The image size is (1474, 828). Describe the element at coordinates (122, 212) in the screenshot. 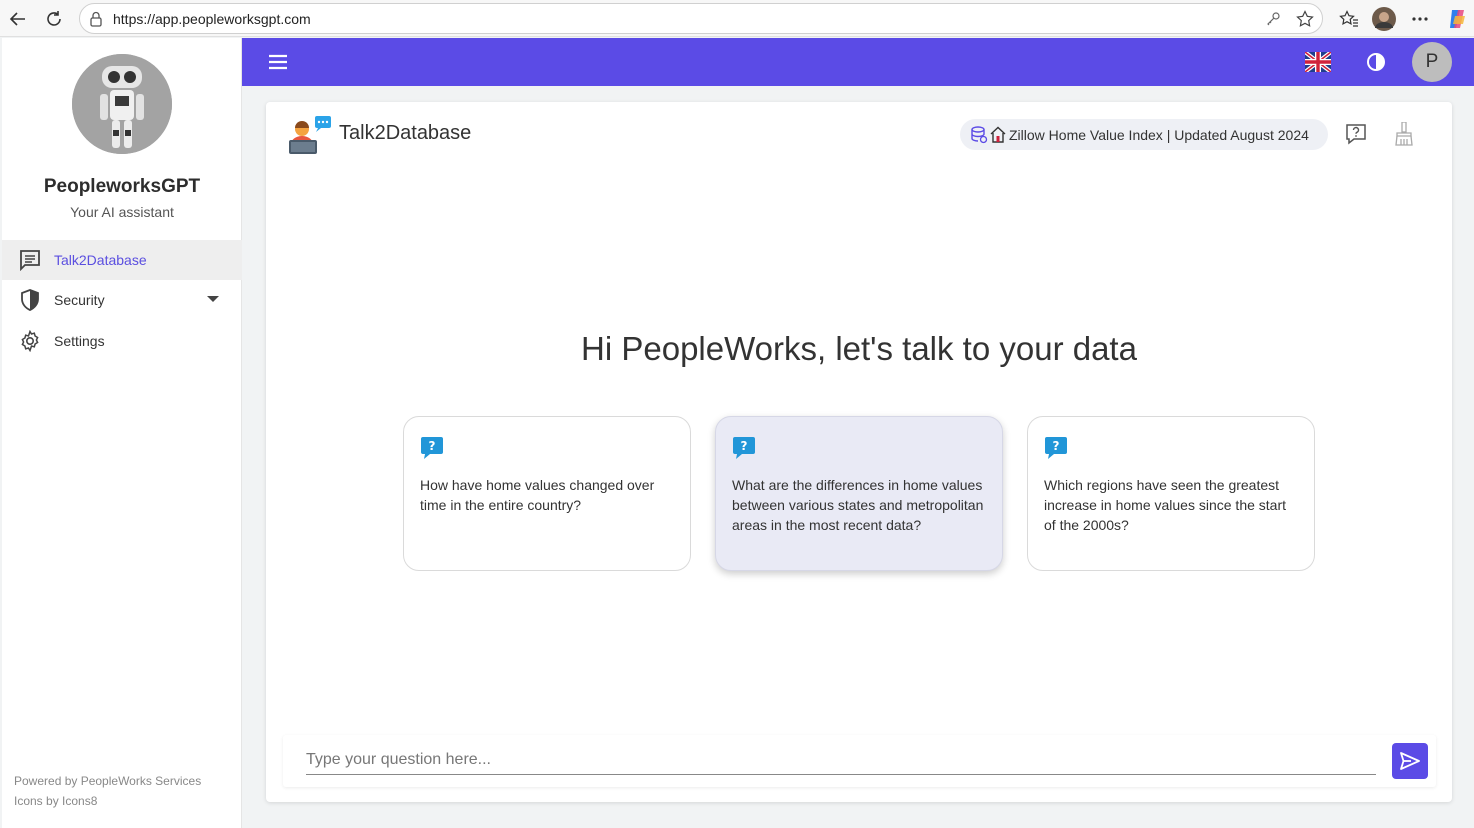

I see `brand-tagline: Your AI assistant` at that location.